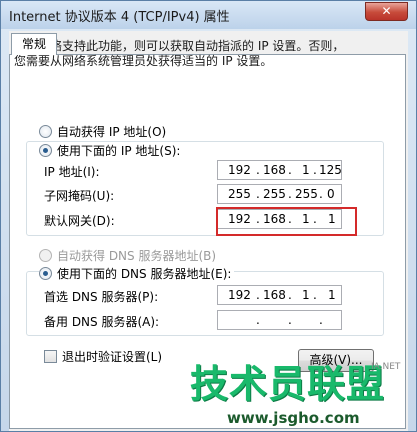  Describe the element at coordinates (45, 131) in the screenshot. I see `auto-ip-radio` at that location.